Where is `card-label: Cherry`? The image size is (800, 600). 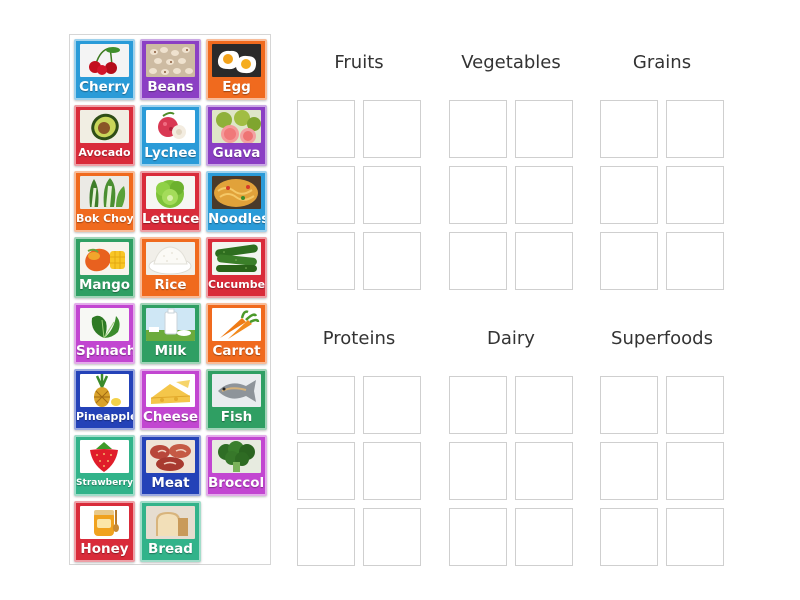
card-label: Cherry is located at coordinates (104, 87).